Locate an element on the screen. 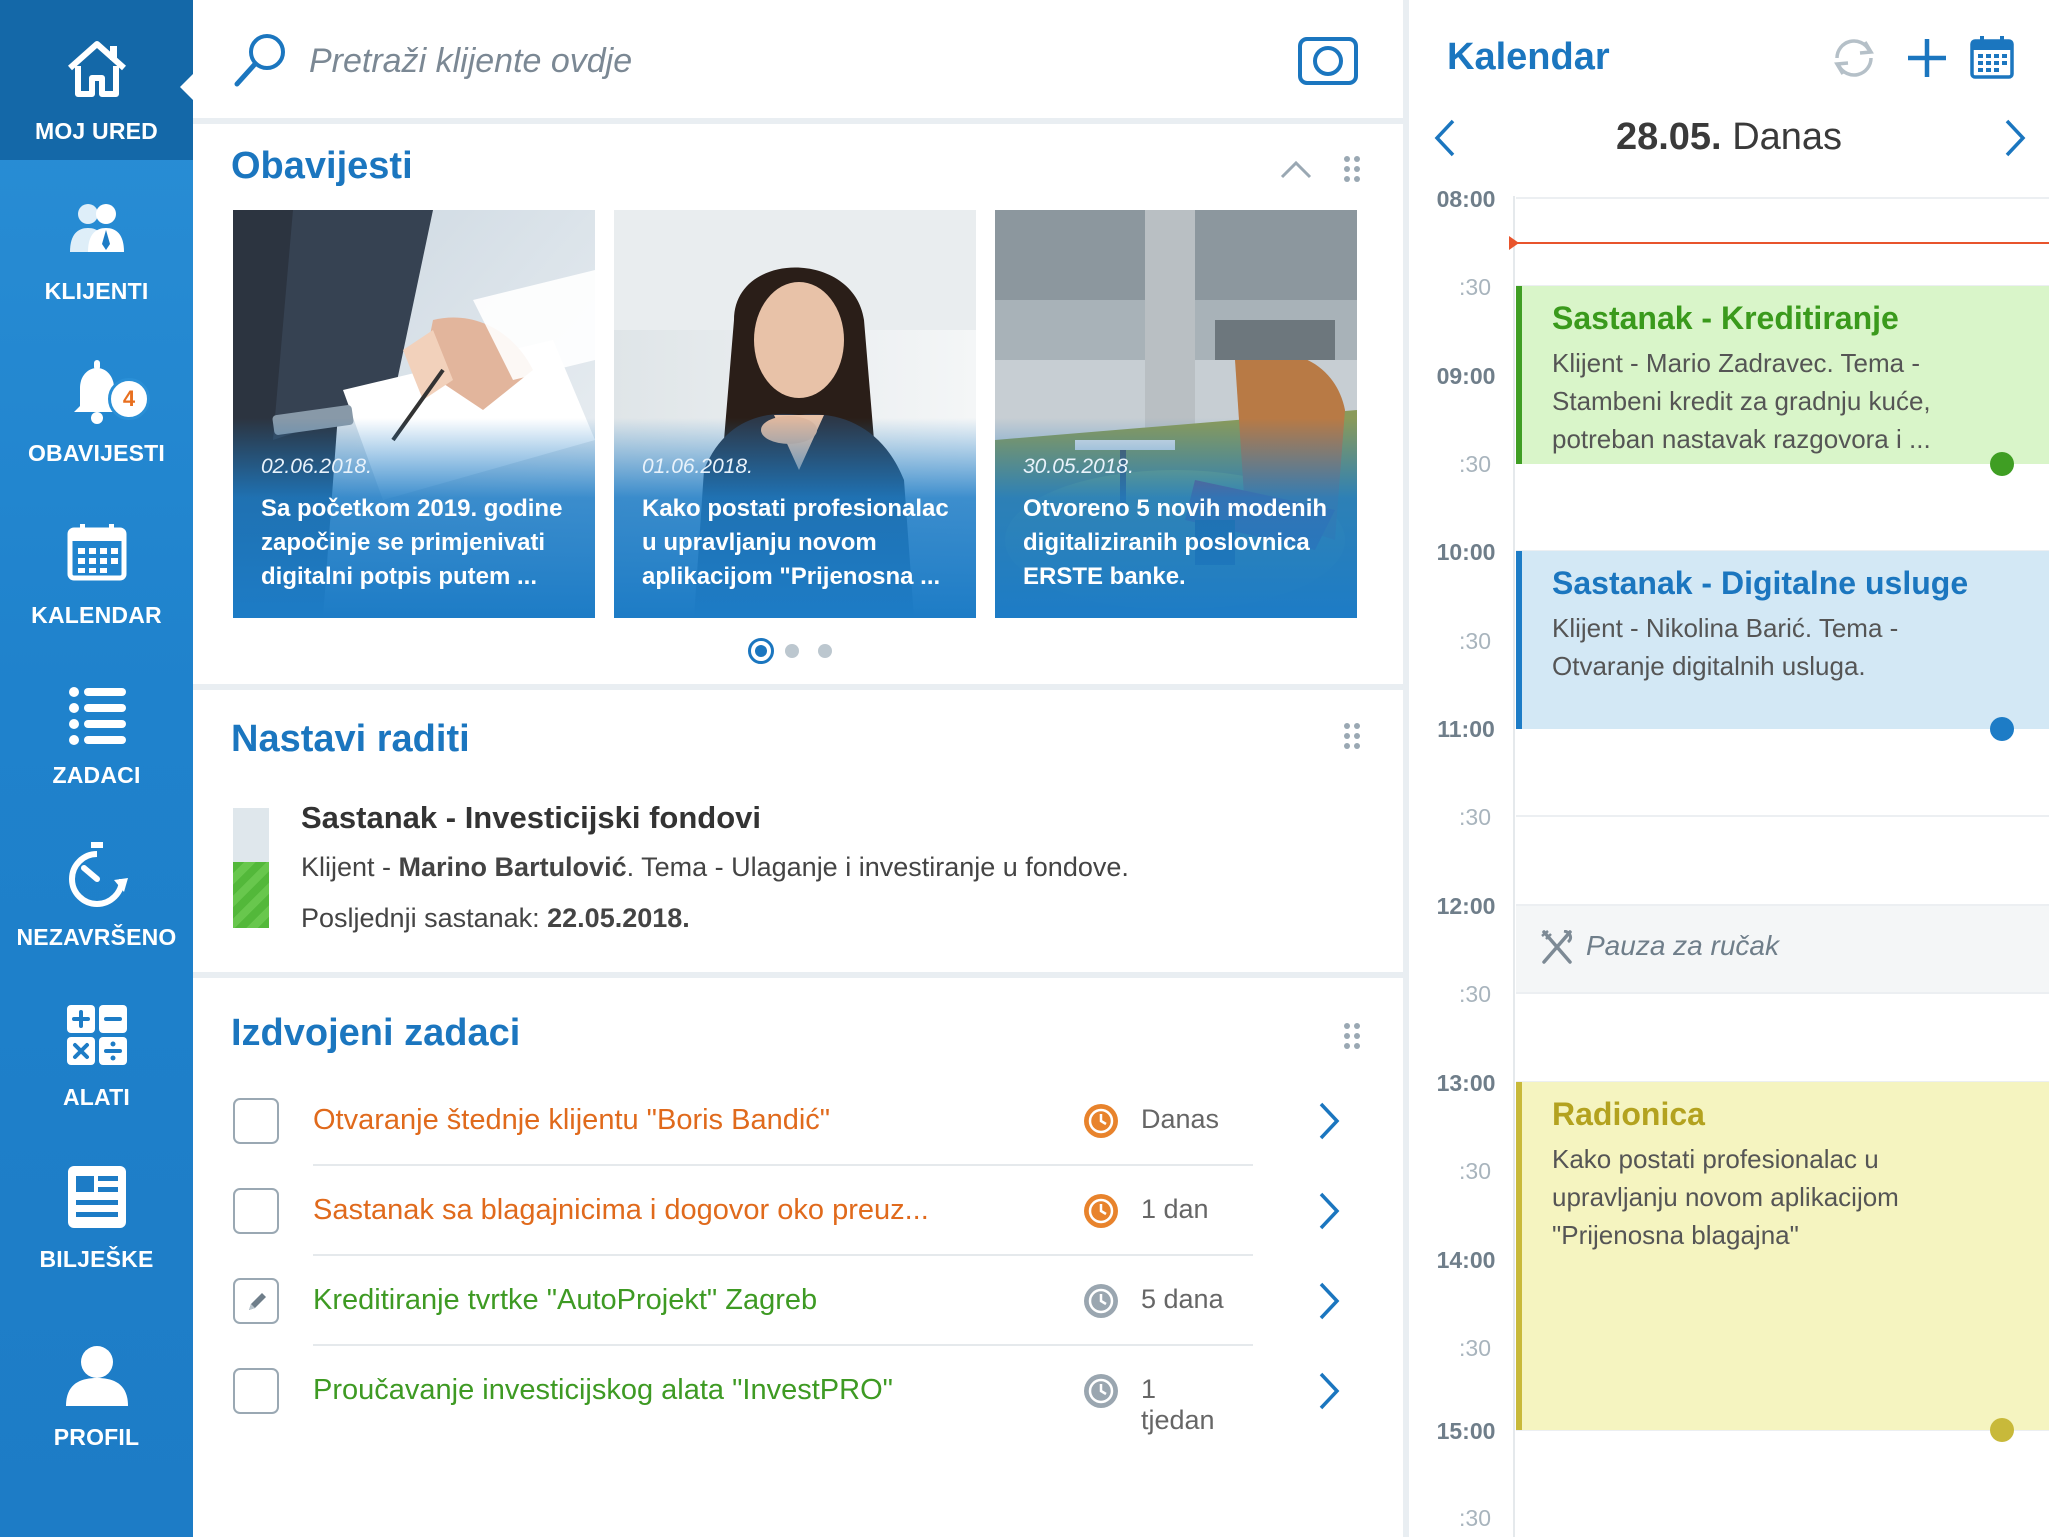 This screenshot has width=2049, height=1537. search-icon is located at coordinates (261, 60).